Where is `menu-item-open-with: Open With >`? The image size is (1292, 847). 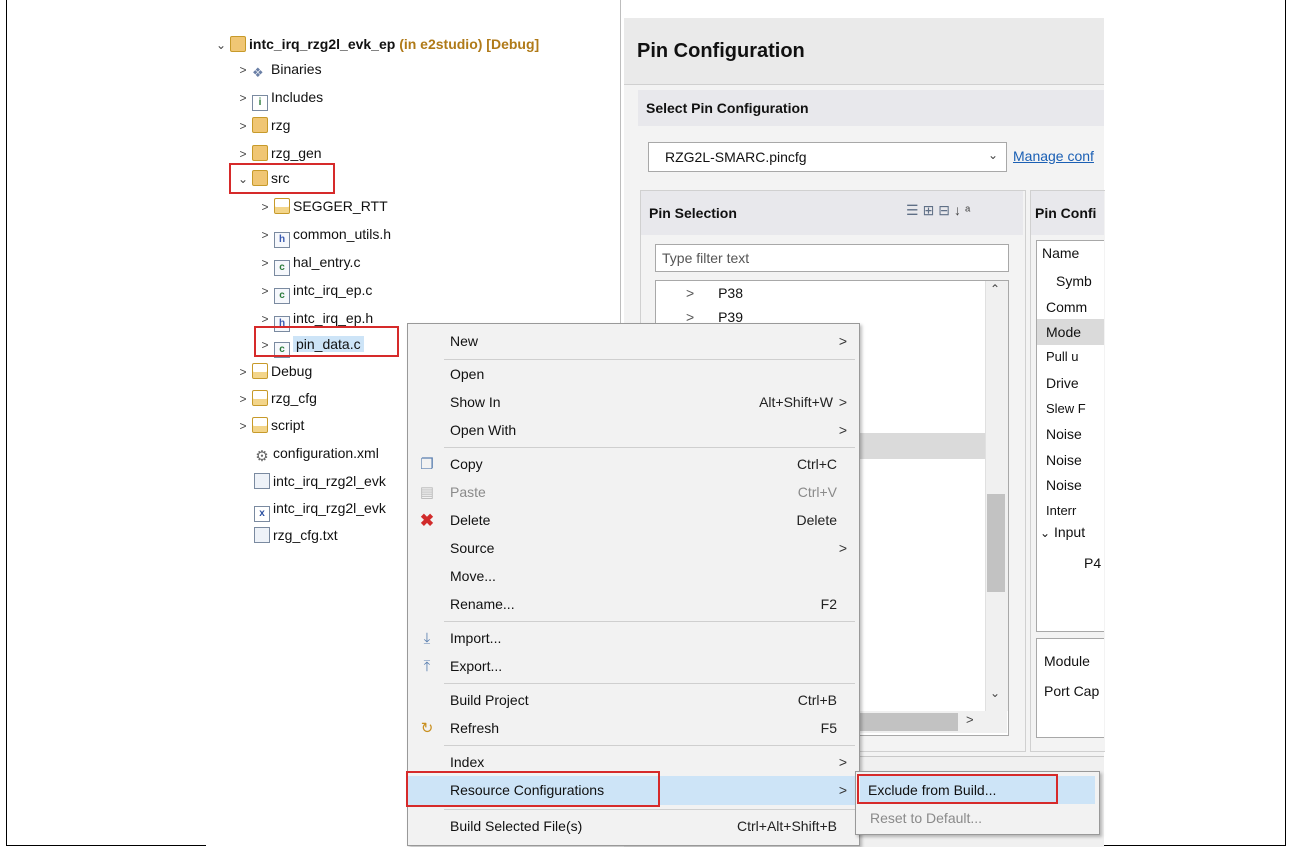 menu-item-open-with: Open With > is located at coordinates (633, 430).